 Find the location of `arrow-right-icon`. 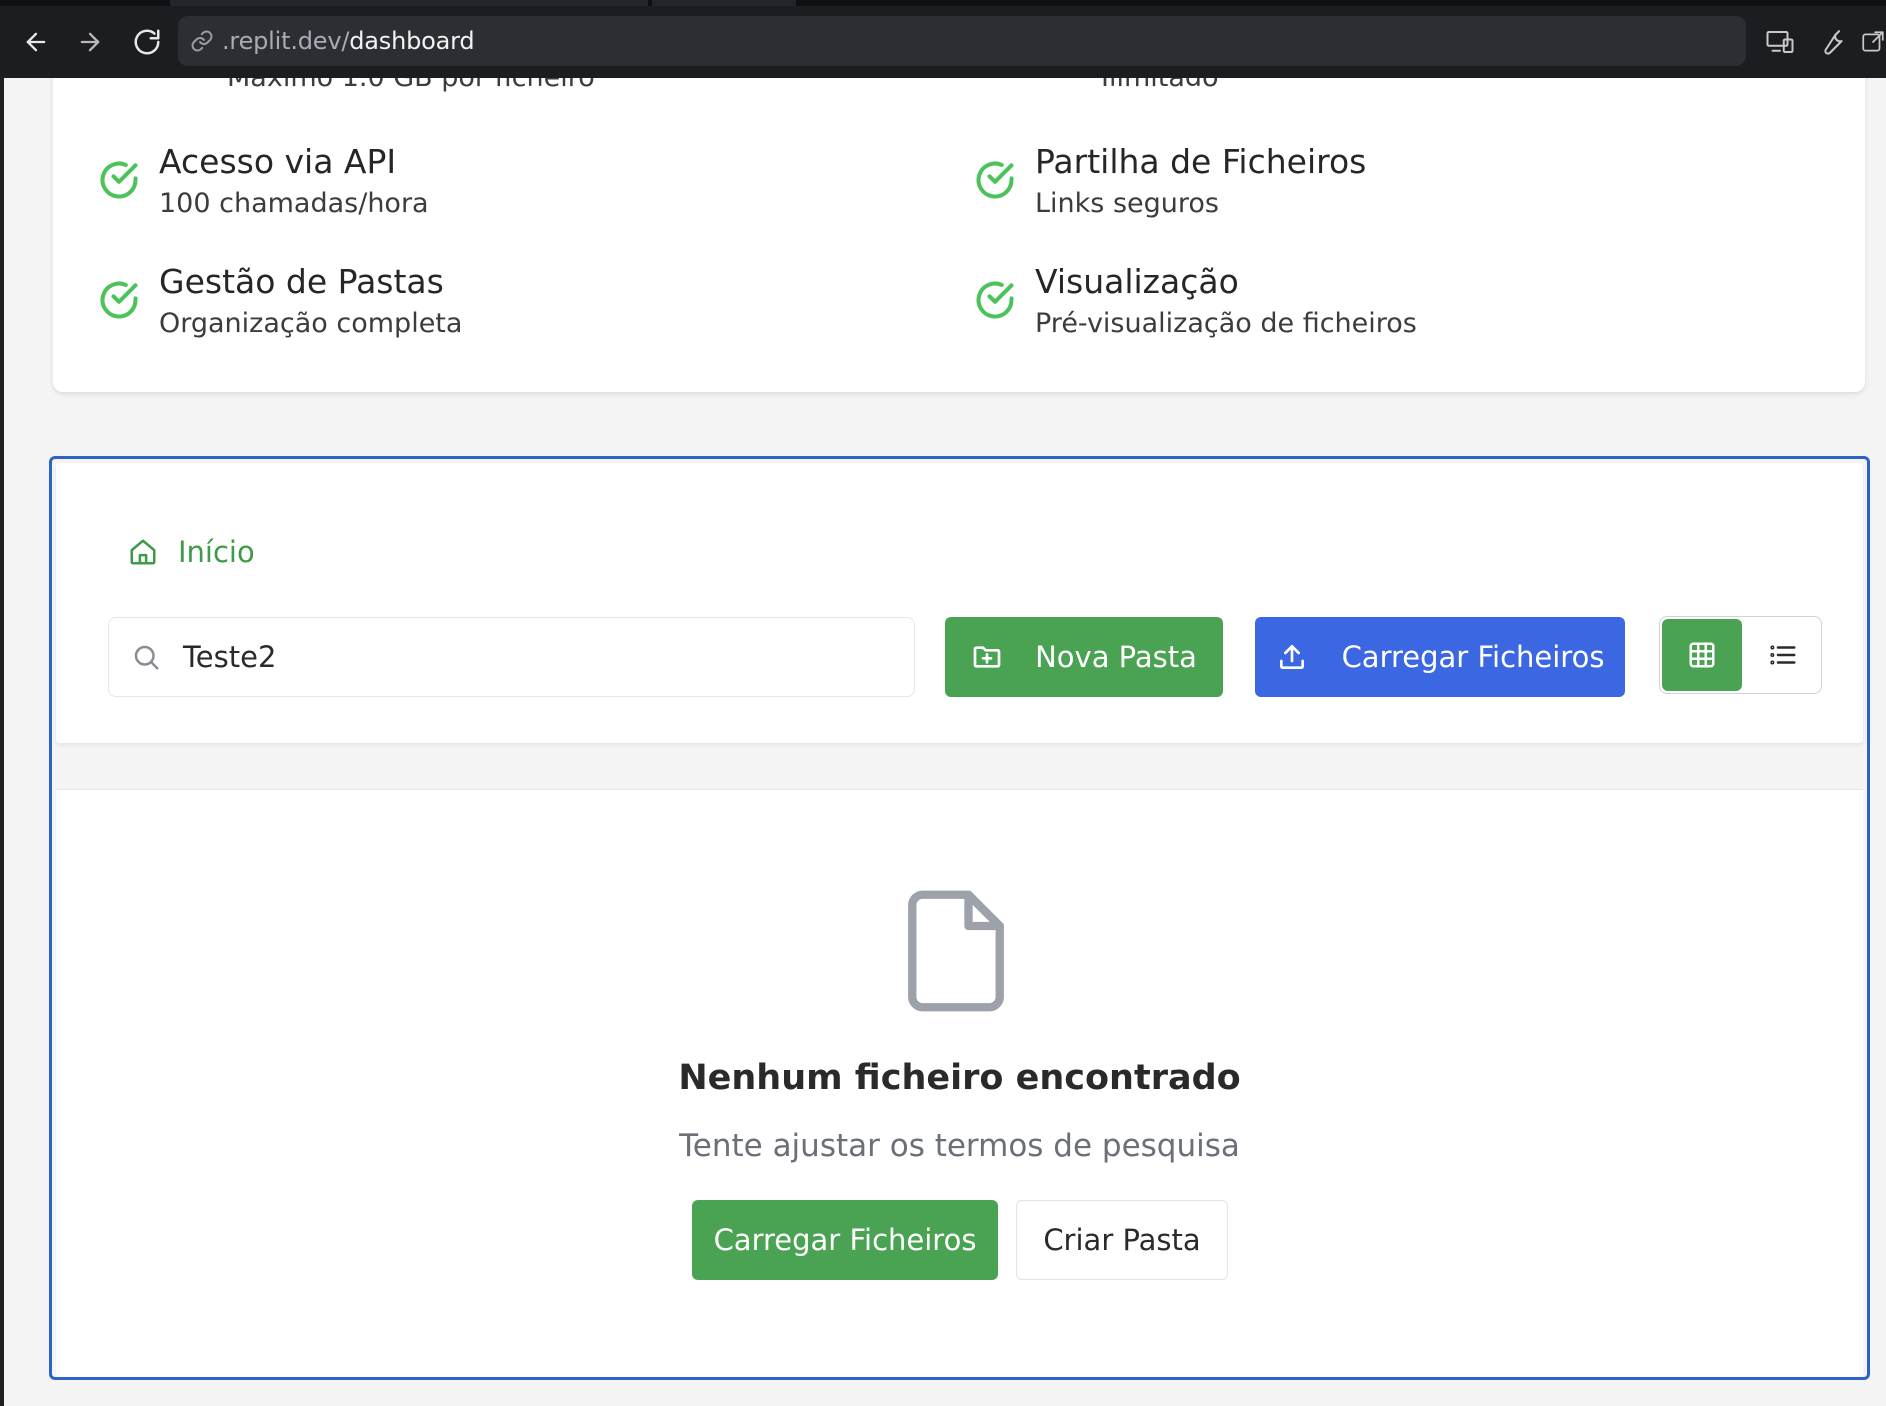

arrow-right-icon is located at coordinates (90, 42).